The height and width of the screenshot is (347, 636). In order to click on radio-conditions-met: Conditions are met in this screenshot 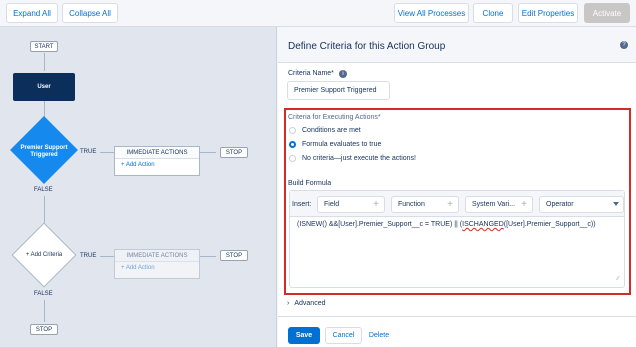, I will do `click(325, 130)`.